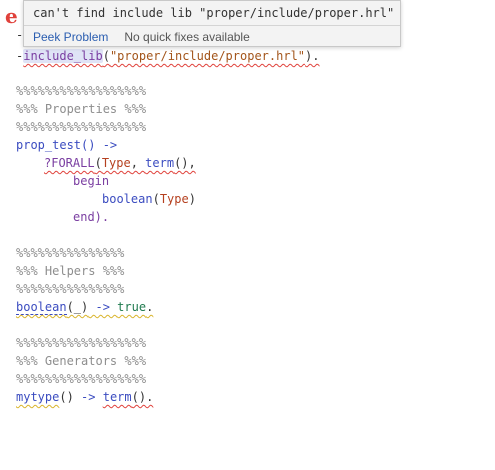 The image size is (495, 470). I want to click on prop-test-name: prop_test, so click(48, 145).